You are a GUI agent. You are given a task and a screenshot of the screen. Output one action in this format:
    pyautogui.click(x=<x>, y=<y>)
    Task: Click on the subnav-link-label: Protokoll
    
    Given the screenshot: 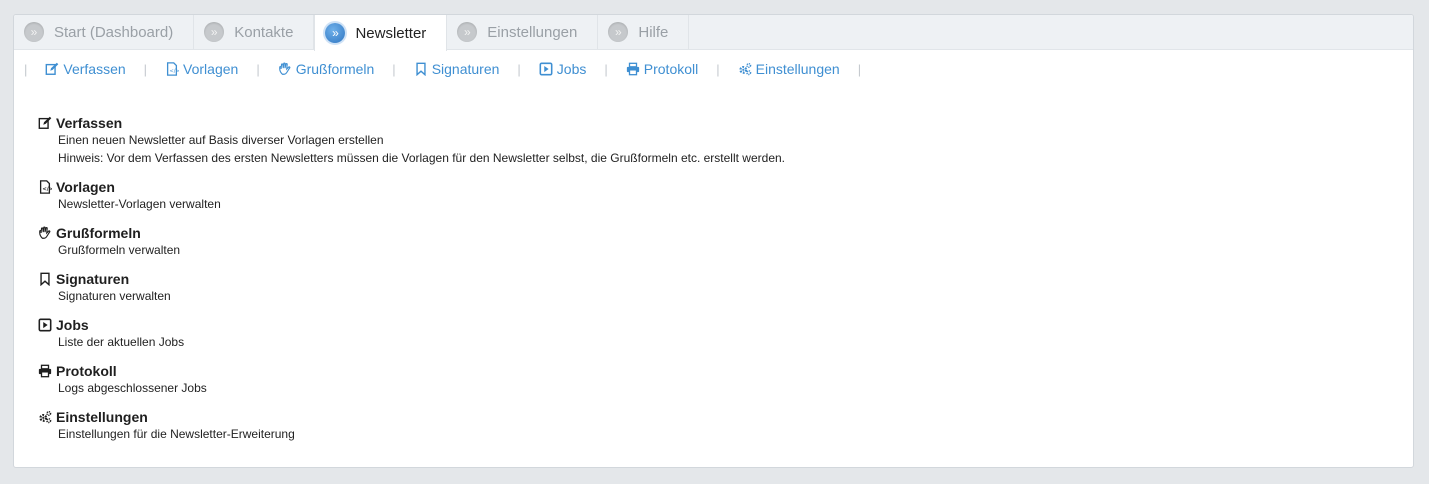 What is the action you would take?
    pyautogui.click(x=671, y=69)
    